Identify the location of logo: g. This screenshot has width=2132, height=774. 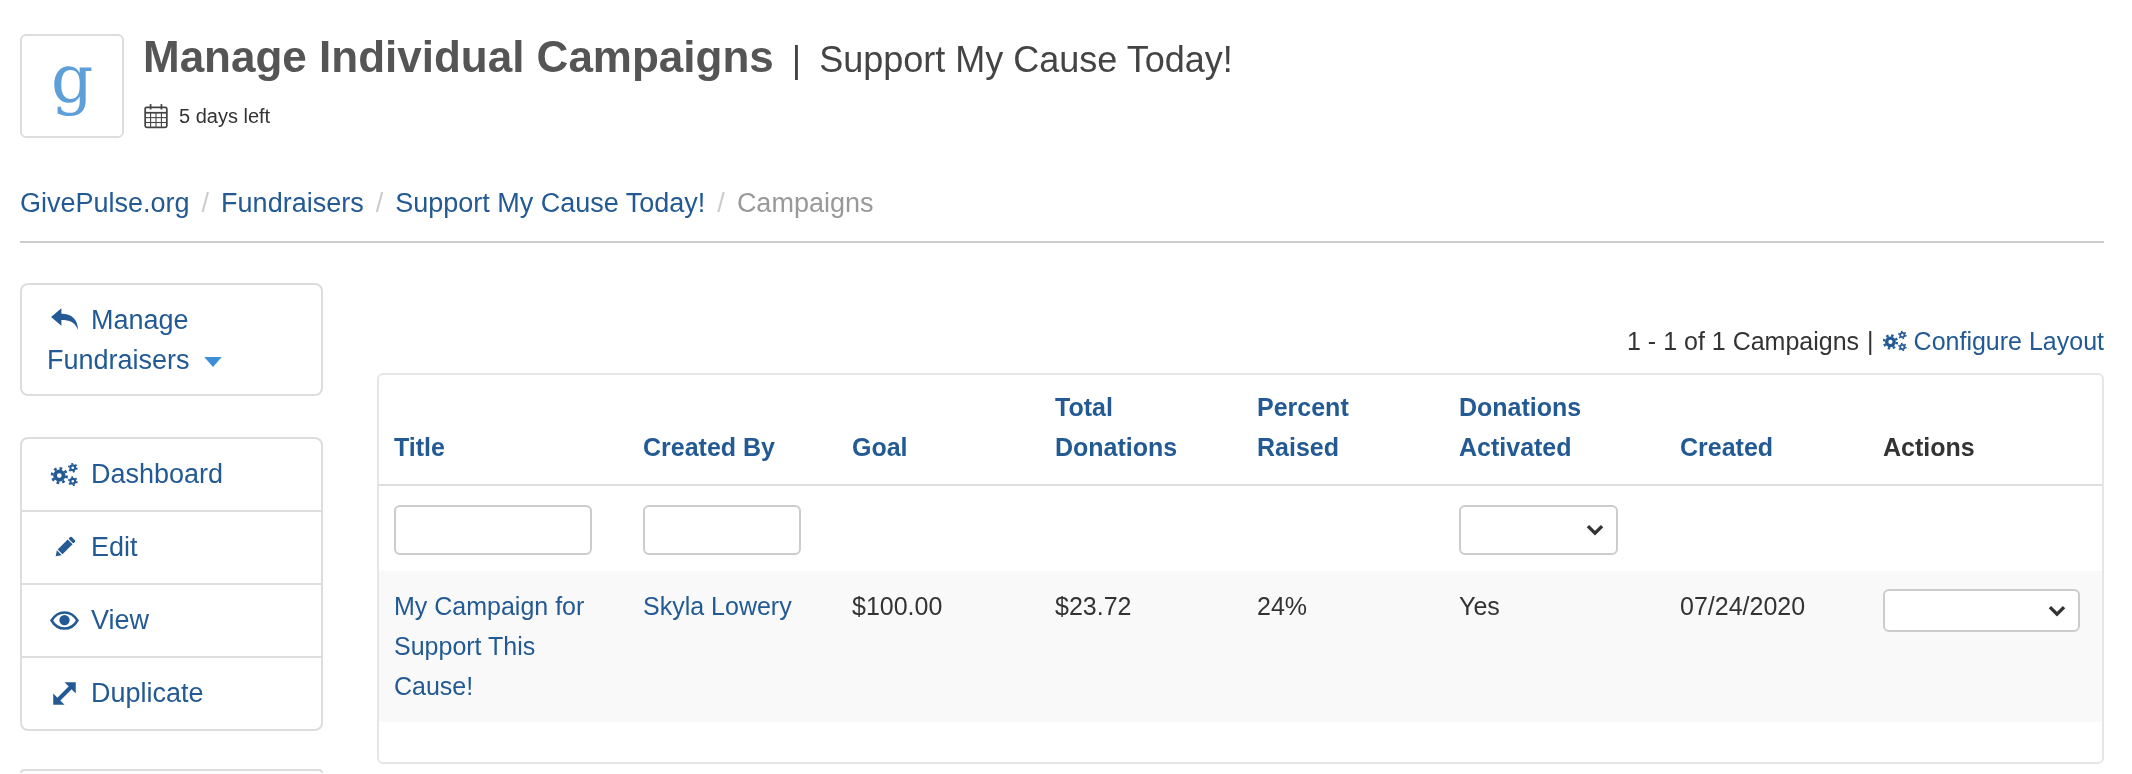
(72, 86).